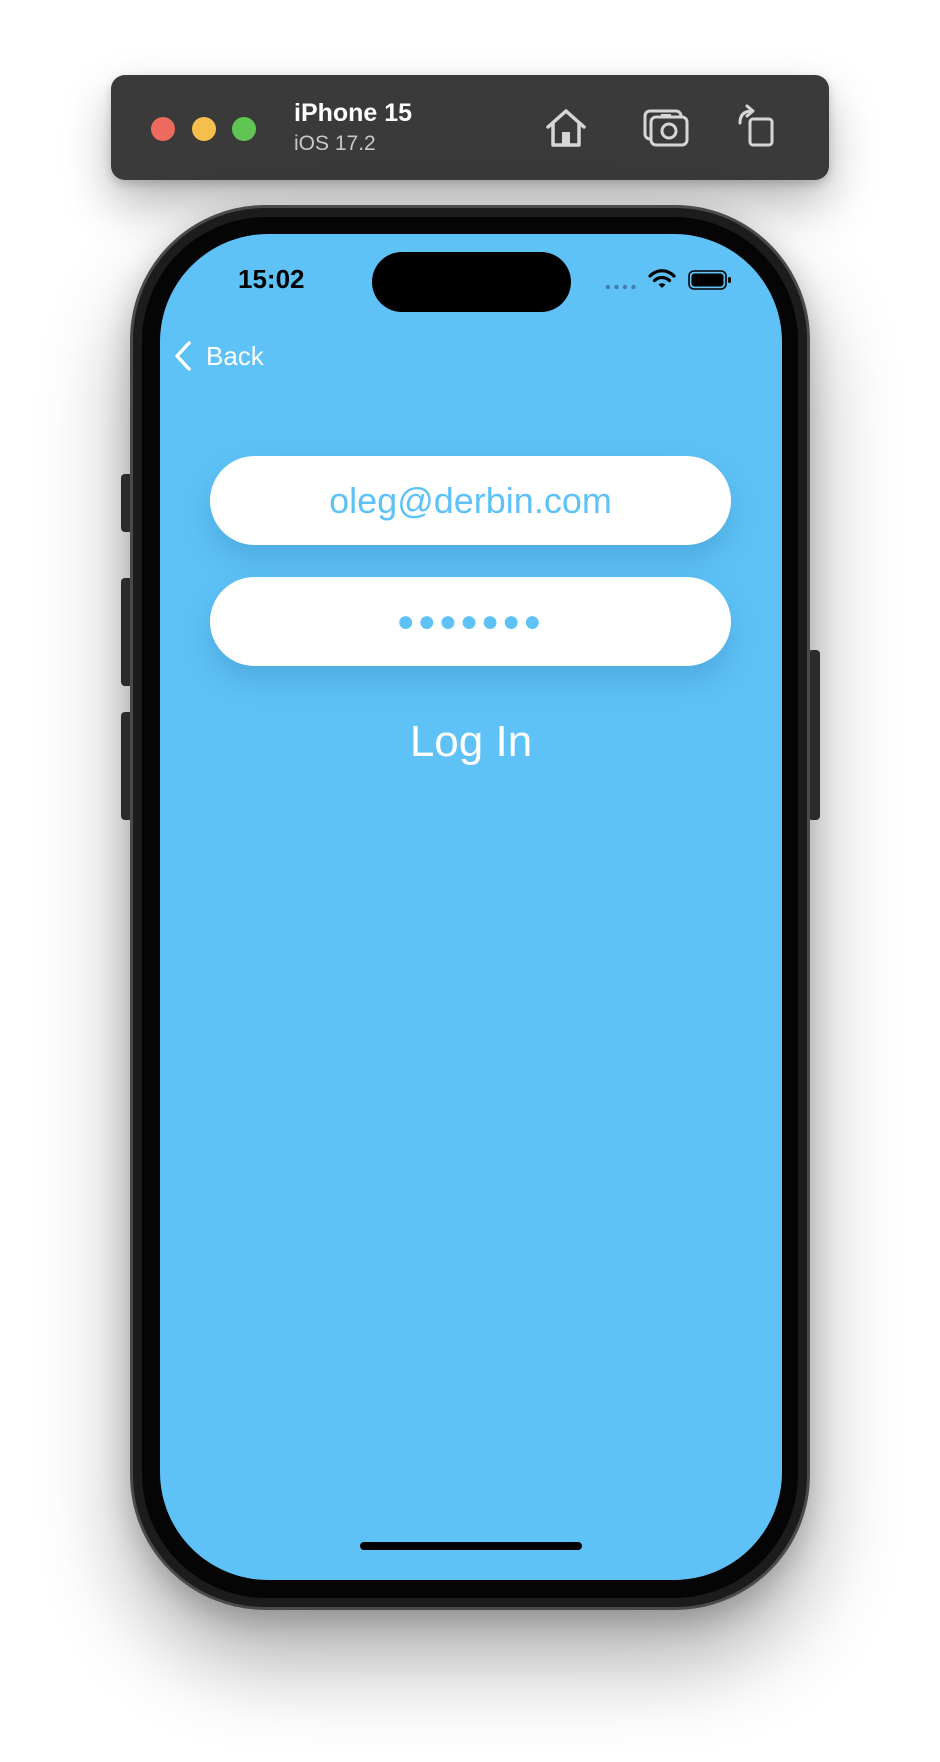  I want to click on screenshot-button, so click(666, 127).